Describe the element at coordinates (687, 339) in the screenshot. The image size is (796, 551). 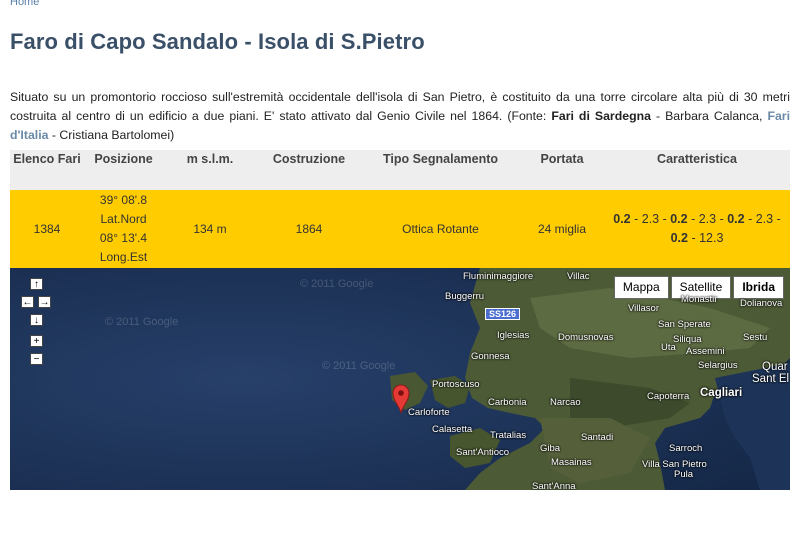
I see `map-place-label: Siliqua` at that location.